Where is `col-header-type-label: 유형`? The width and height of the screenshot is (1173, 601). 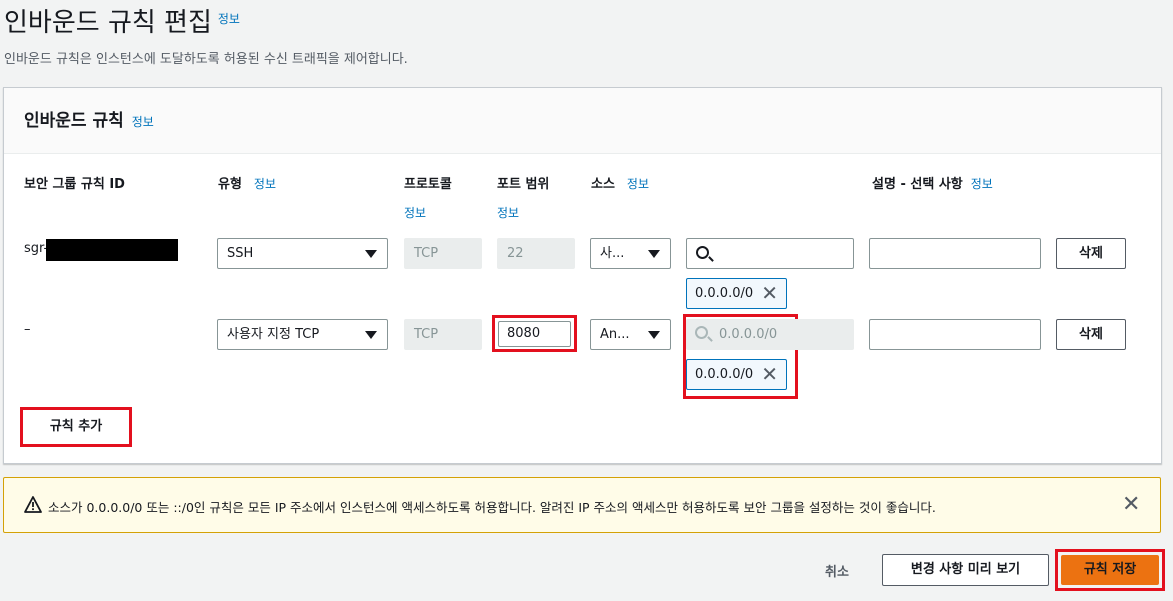 col-header-type-label: 유형 is located at coordinates (230, 184).